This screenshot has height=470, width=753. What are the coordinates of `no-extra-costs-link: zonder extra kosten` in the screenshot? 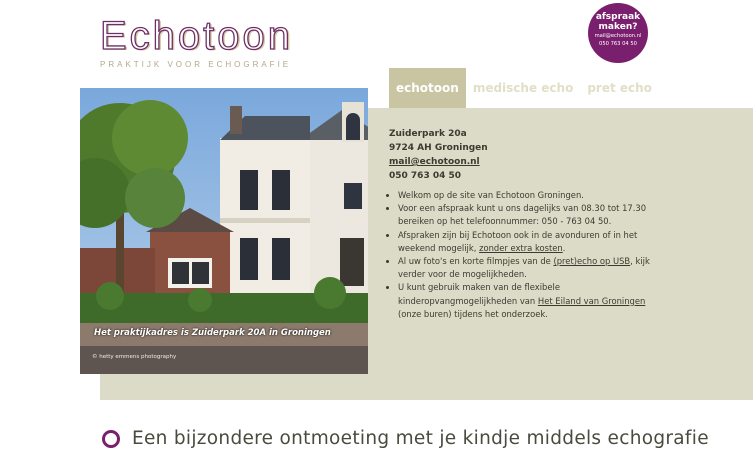 It's located at (521, 248).